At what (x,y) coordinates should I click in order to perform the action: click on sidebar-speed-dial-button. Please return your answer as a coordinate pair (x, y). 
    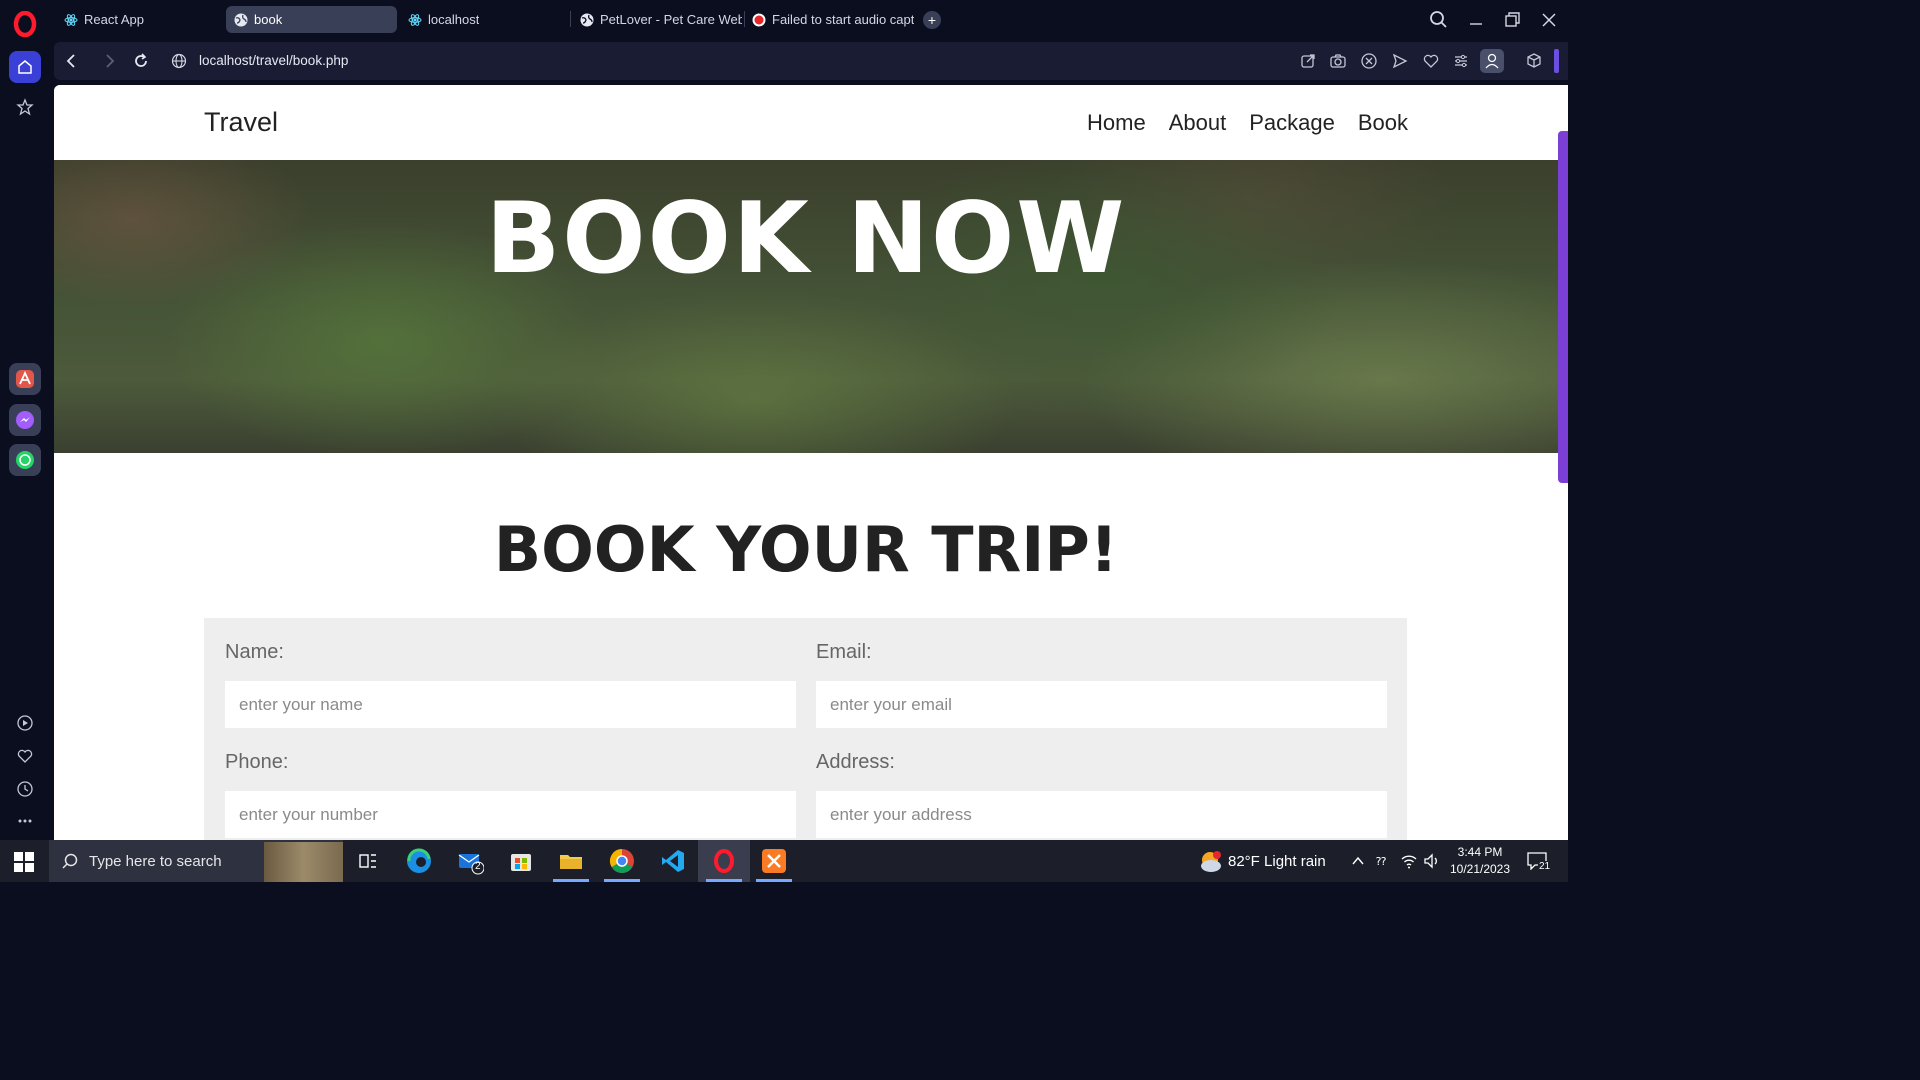
    Looking at the image, I should click on (25, 107).